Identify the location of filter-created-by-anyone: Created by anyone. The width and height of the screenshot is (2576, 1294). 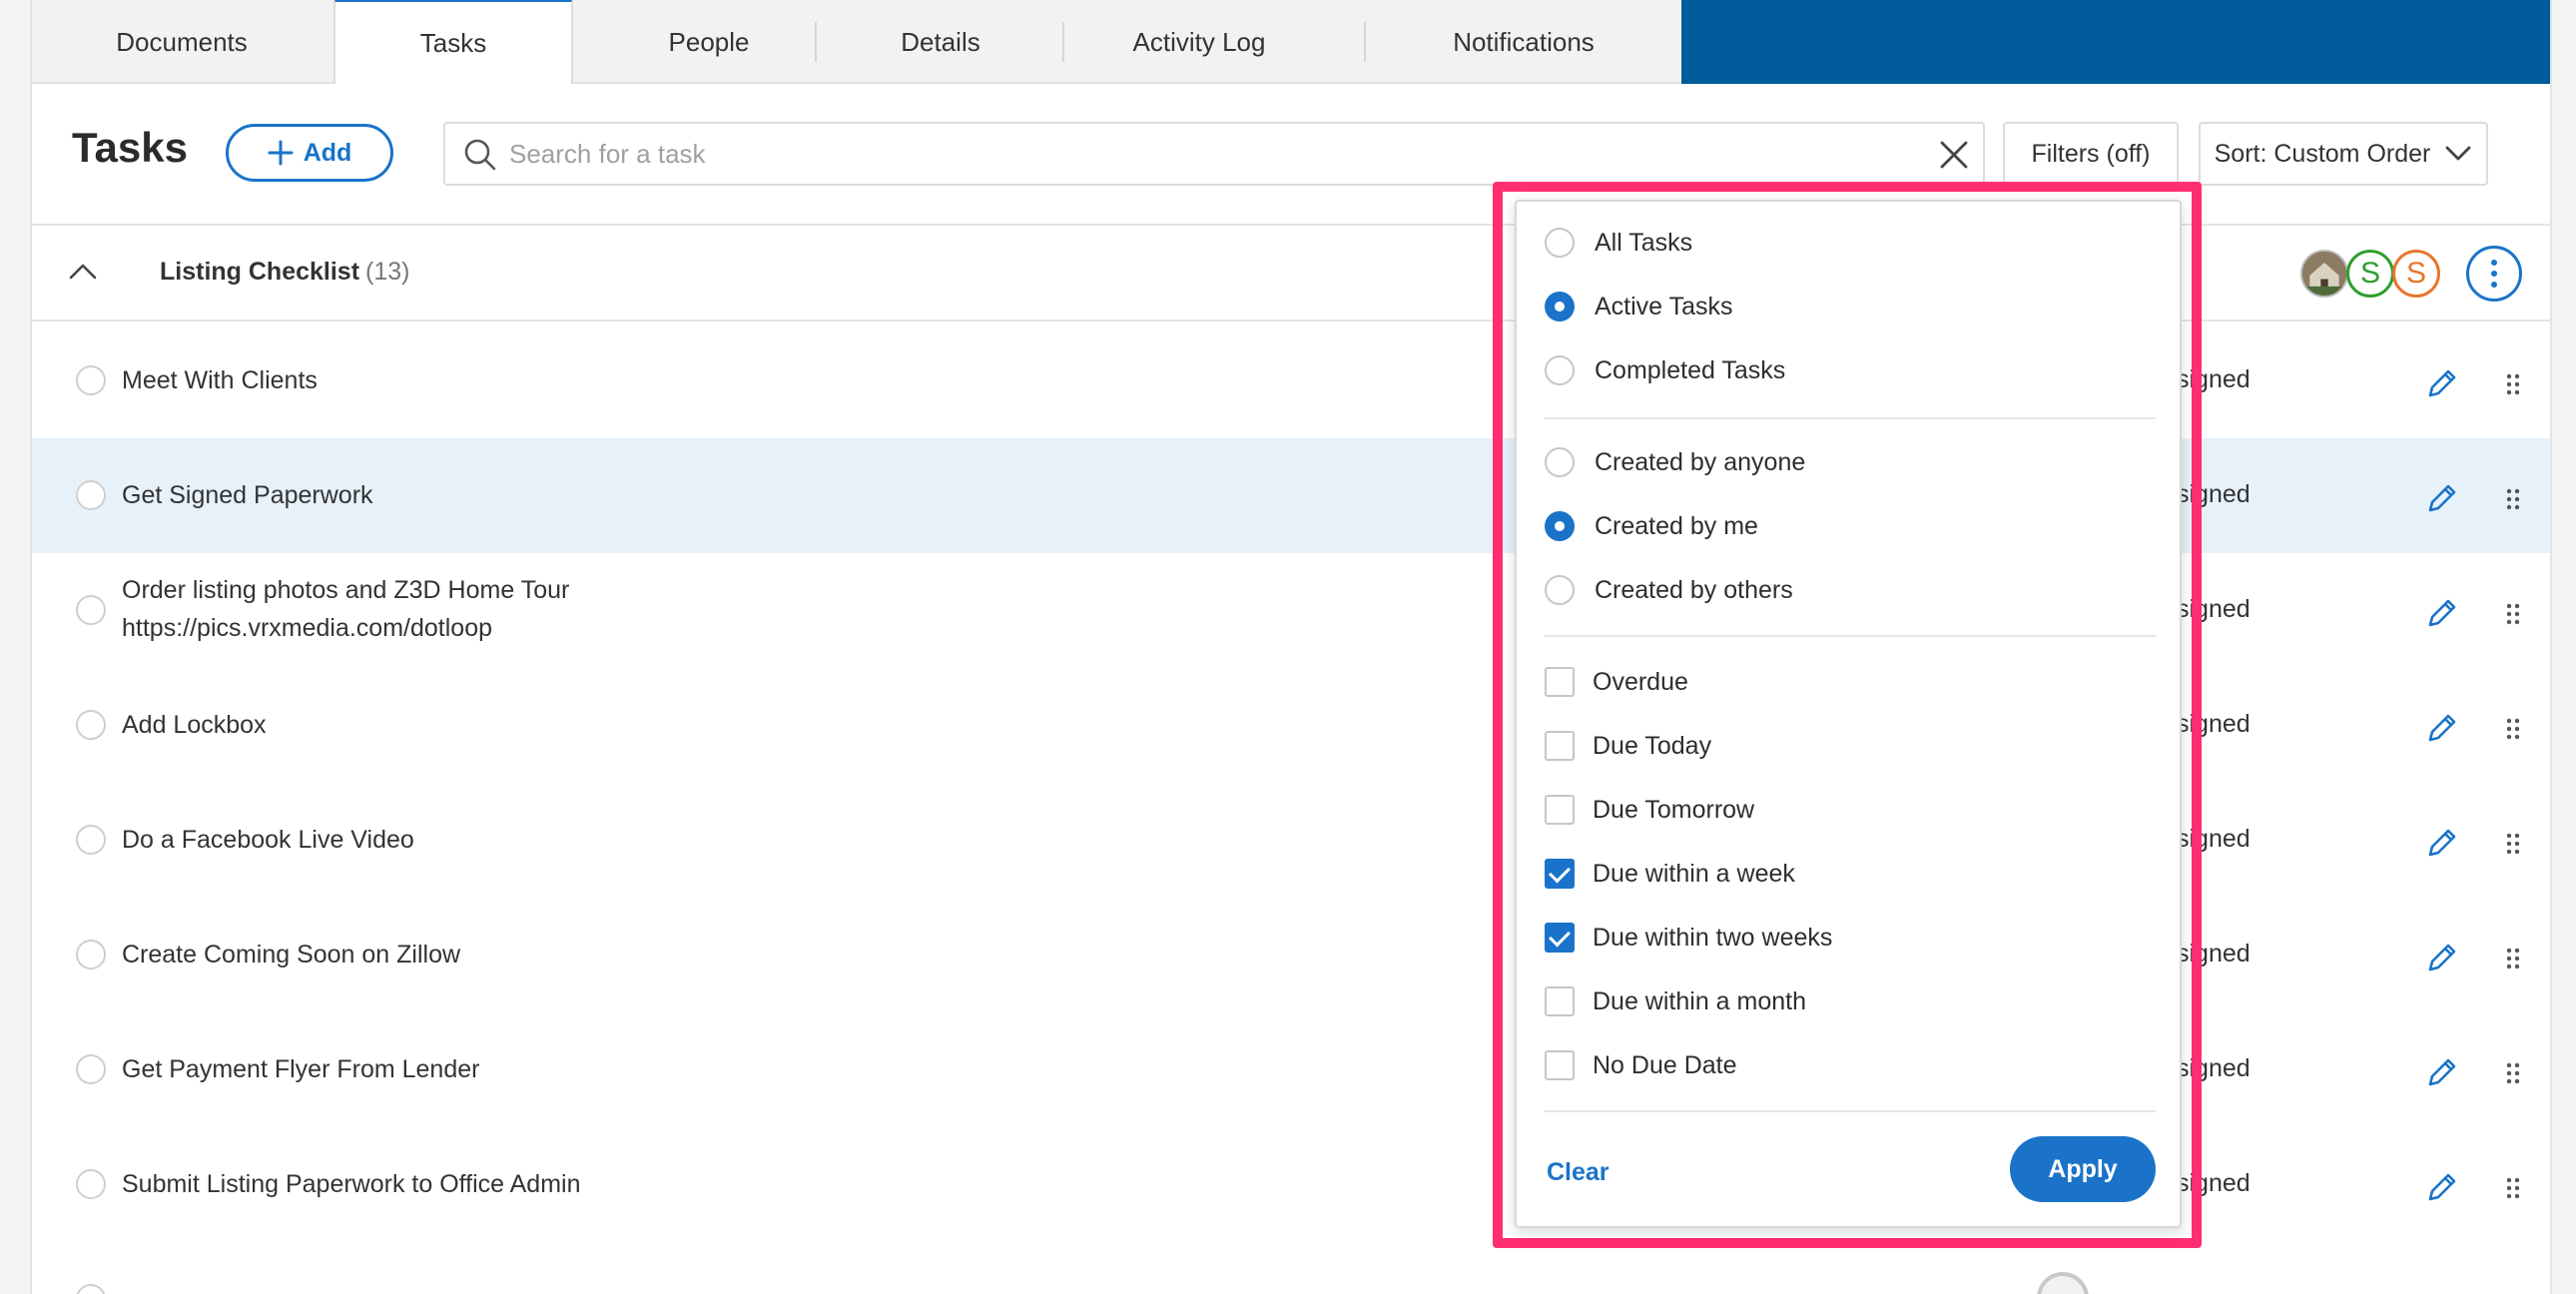
(1675, 462).